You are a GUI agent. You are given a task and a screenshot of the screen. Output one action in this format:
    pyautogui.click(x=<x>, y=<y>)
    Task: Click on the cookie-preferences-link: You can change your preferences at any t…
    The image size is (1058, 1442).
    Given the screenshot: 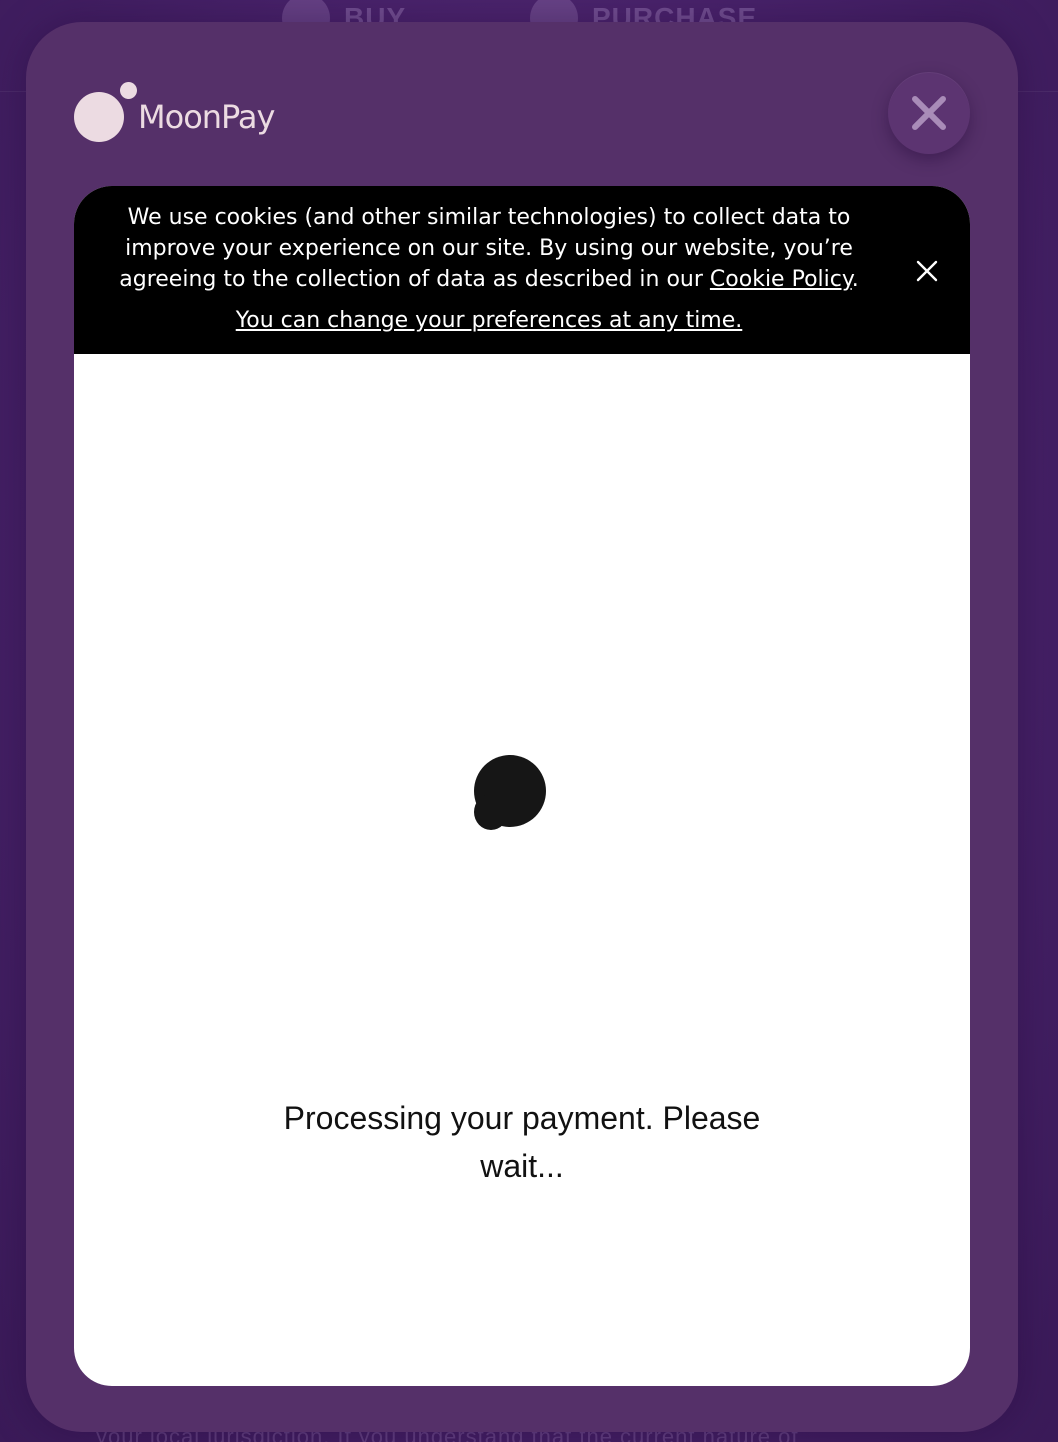 What is the action you would take?
    pyautogui.click(x=489, y=320)
    